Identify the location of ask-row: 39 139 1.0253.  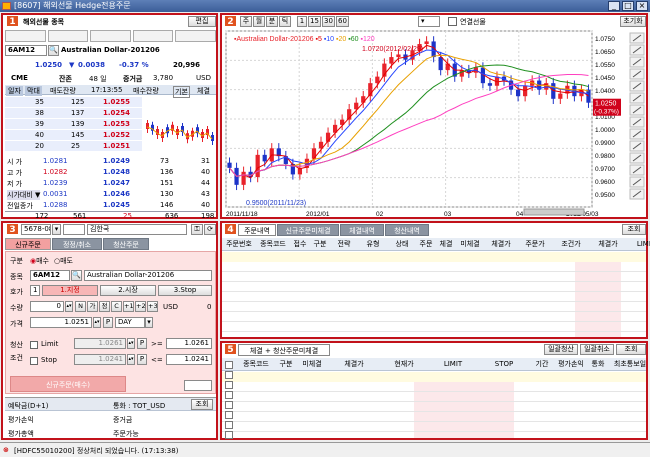
(73, 124).